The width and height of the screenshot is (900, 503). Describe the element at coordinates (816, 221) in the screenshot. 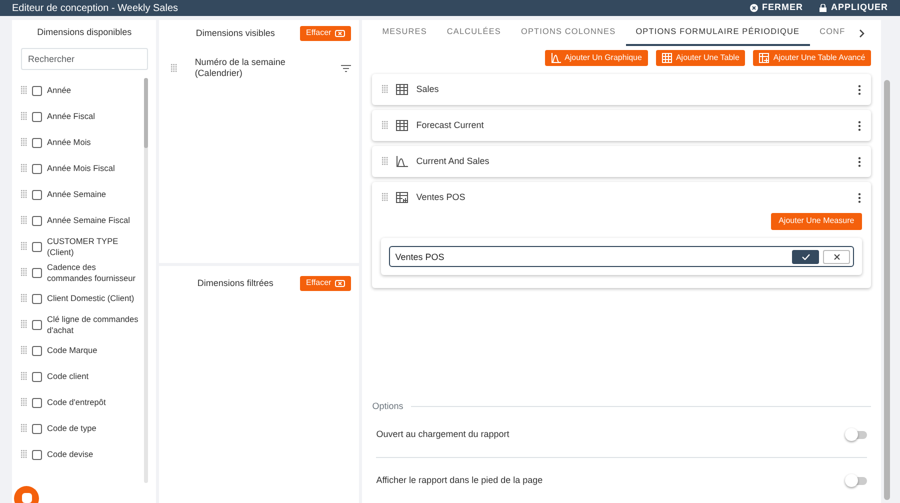

I see `add-measure-button: Ajouter Une Measure` at that location.